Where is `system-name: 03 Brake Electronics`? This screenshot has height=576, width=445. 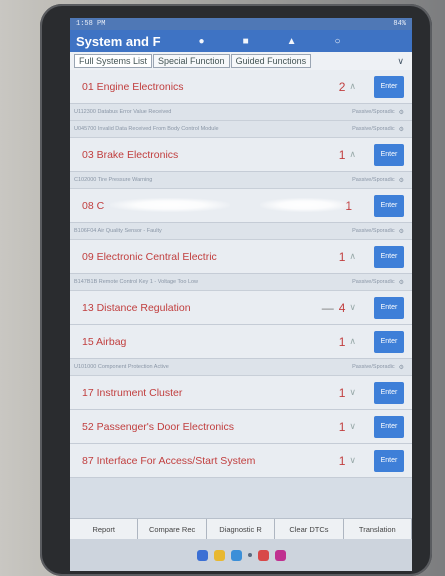
system-name: 03 Brake Electronics is located at coordinates (130, 154).